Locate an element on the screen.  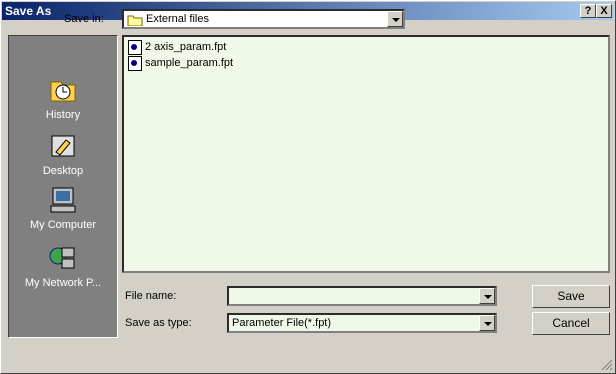
file-name-dropdown-arrow is located at coordinates (487, 296).